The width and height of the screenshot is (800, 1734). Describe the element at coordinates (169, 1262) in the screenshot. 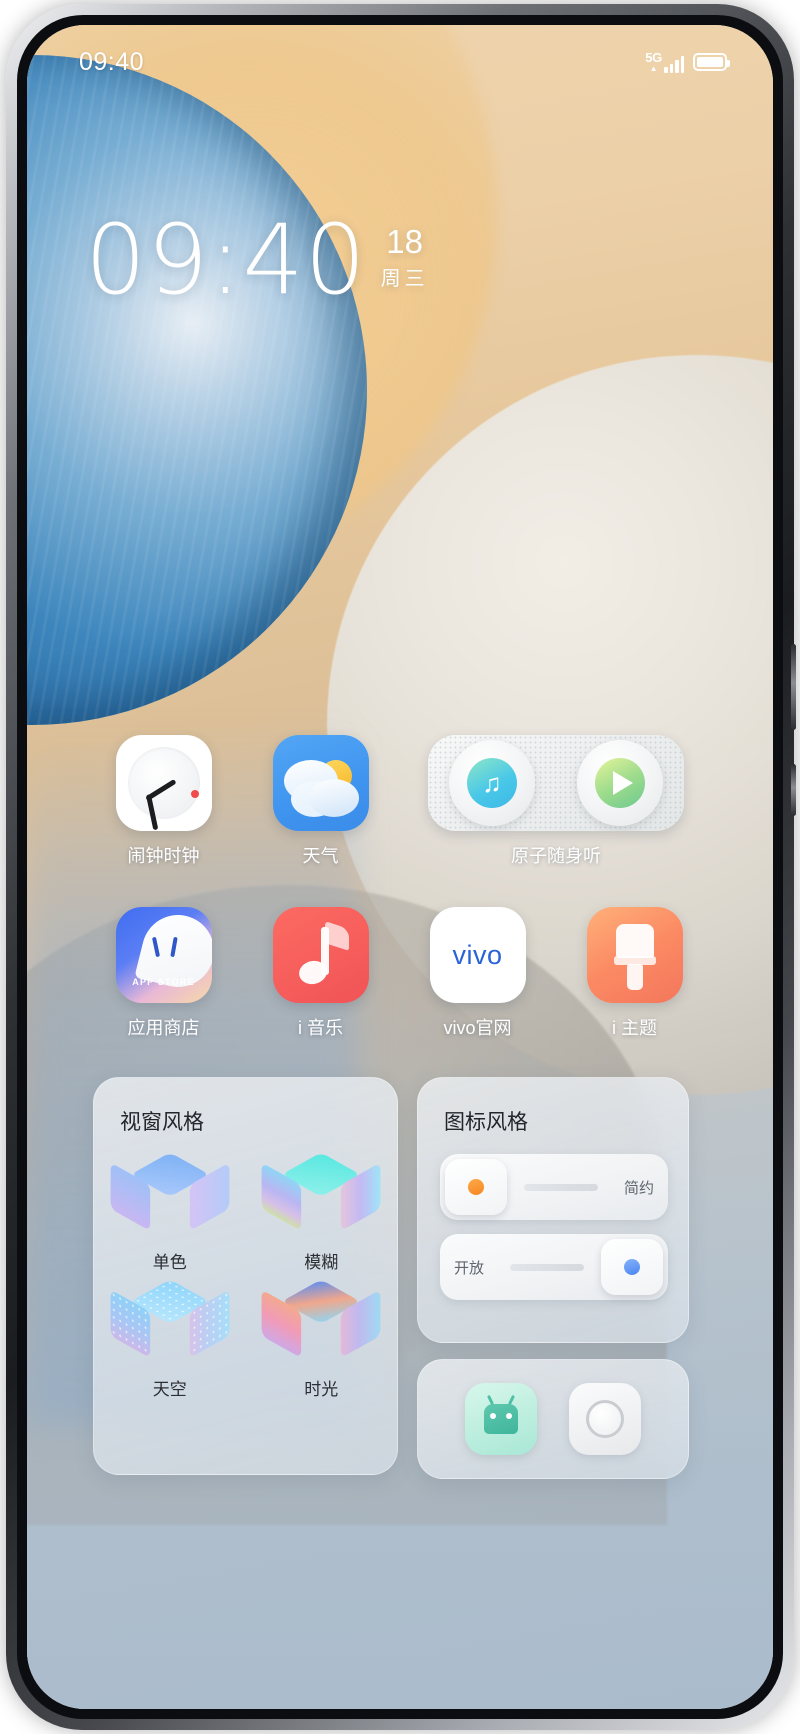

I see `window-style-label-mono: 单色` at that location.